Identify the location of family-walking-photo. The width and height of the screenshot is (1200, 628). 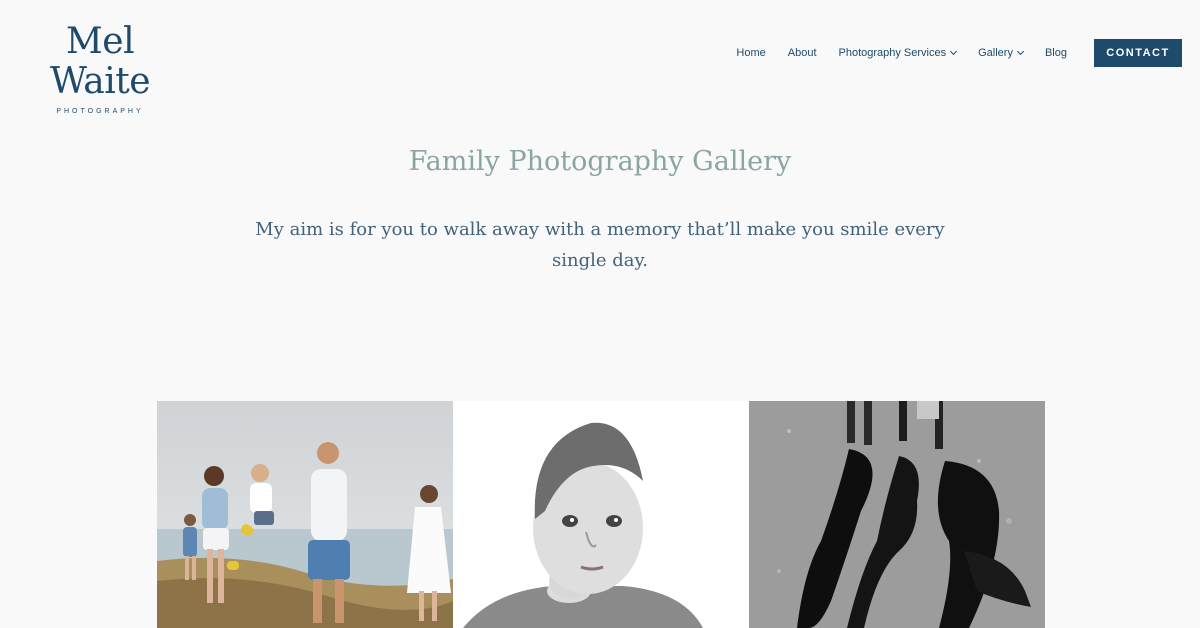
(305, 514).